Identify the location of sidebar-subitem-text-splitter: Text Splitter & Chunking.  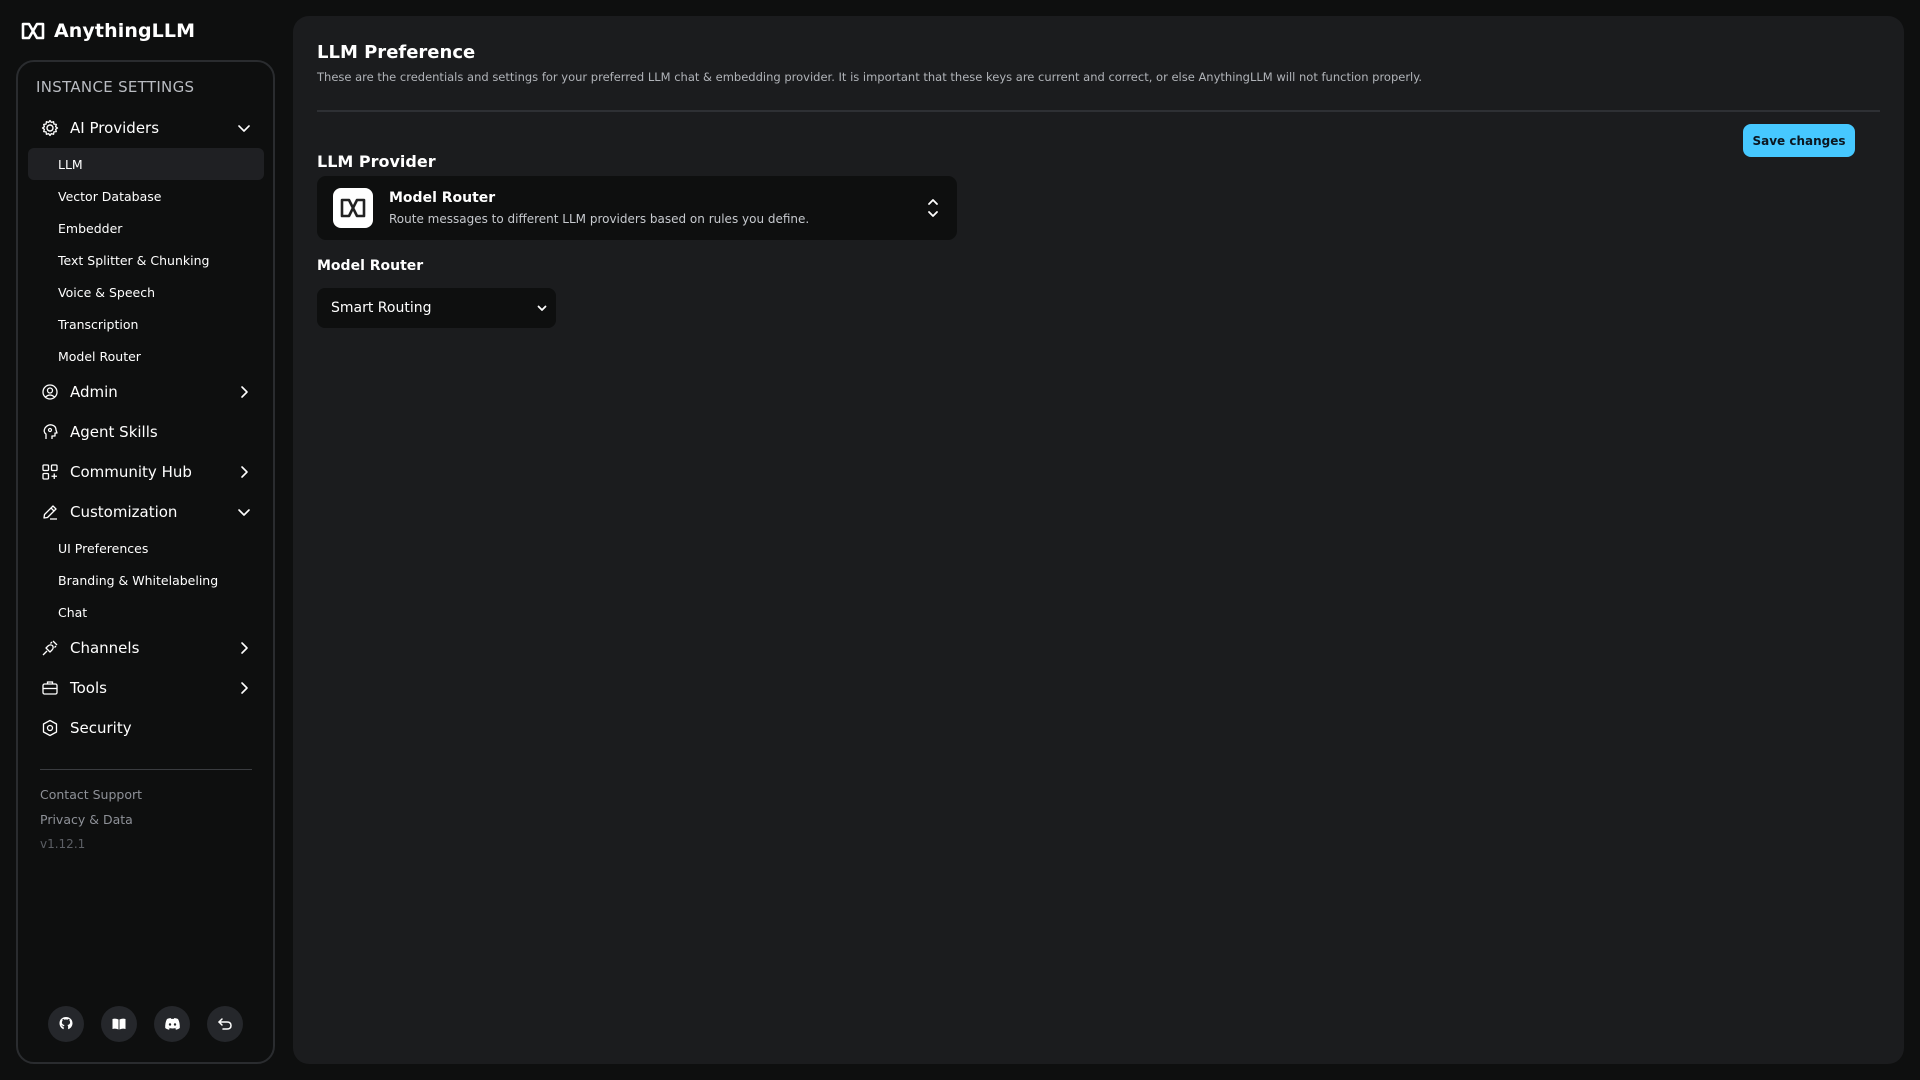
(146, 260).